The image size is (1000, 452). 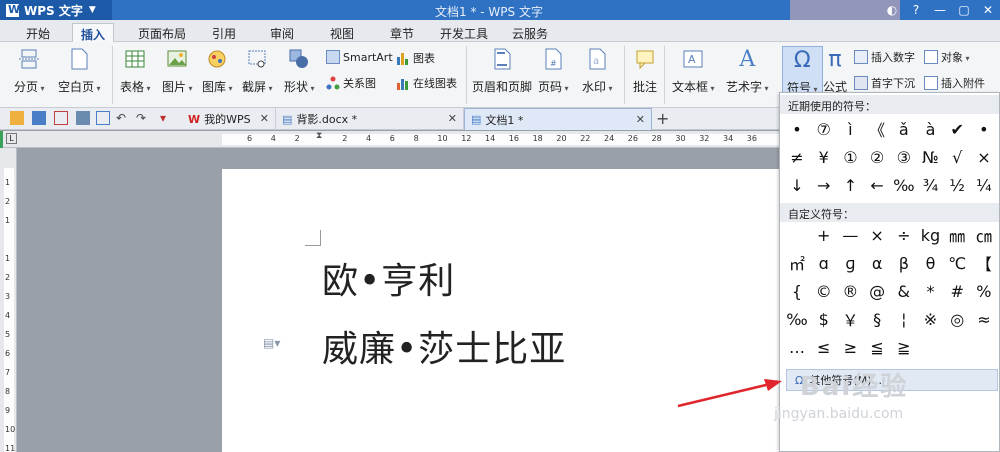 I want to click on custom-symbol-cell: ×, so click(x=877, y=235).